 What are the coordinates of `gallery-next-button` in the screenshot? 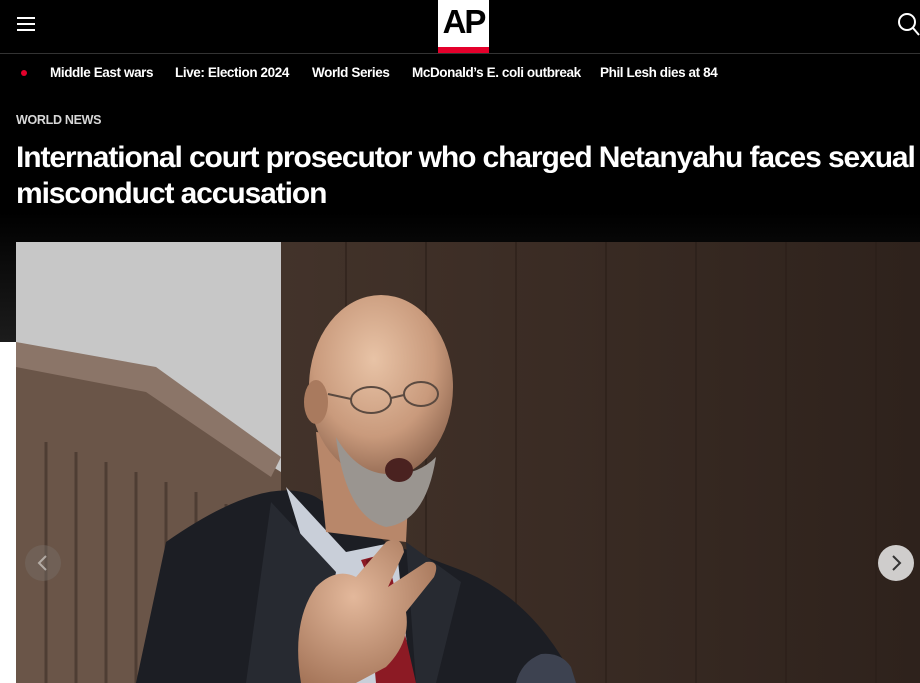 It's located at (896, 563).